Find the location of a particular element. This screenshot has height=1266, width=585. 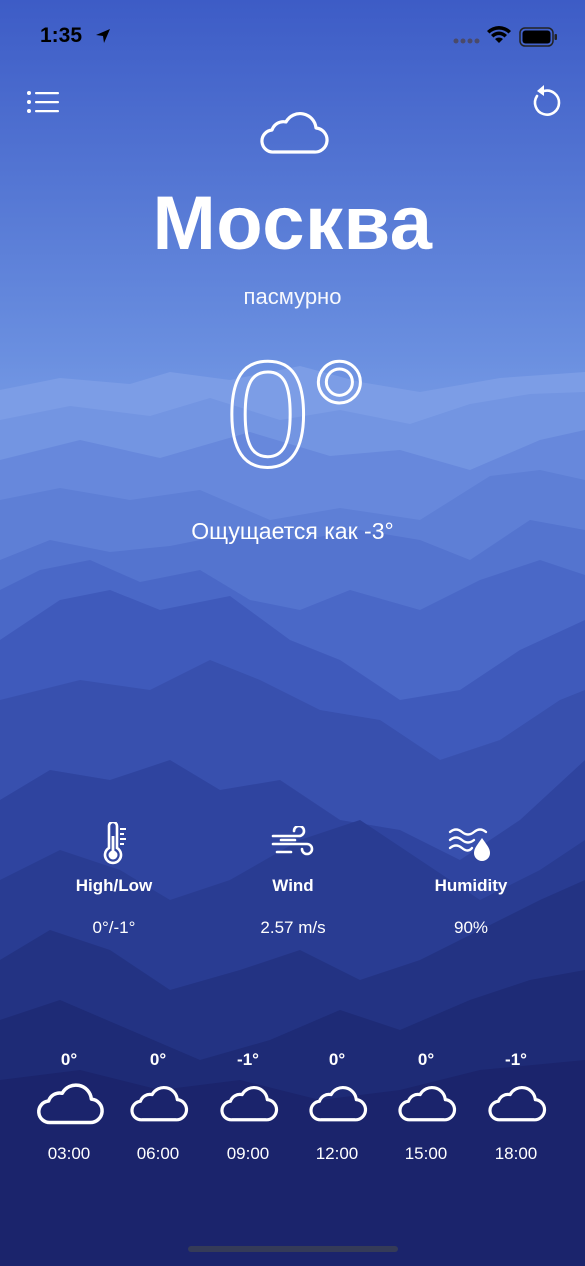

forecast-item: 0° 06:00 is located at coordinates (158, 1107).